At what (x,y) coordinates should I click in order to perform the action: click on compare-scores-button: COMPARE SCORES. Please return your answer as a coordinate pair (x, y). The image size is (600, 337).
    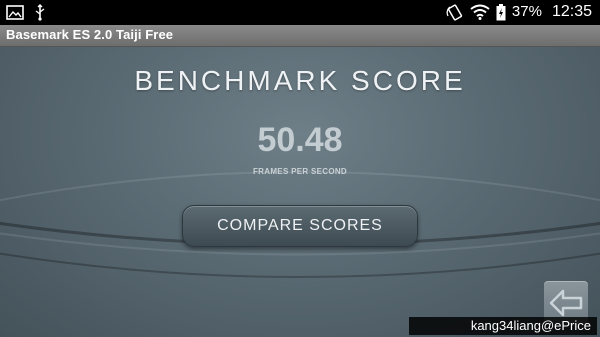
    Looking at the image, I should click on (300, 226).